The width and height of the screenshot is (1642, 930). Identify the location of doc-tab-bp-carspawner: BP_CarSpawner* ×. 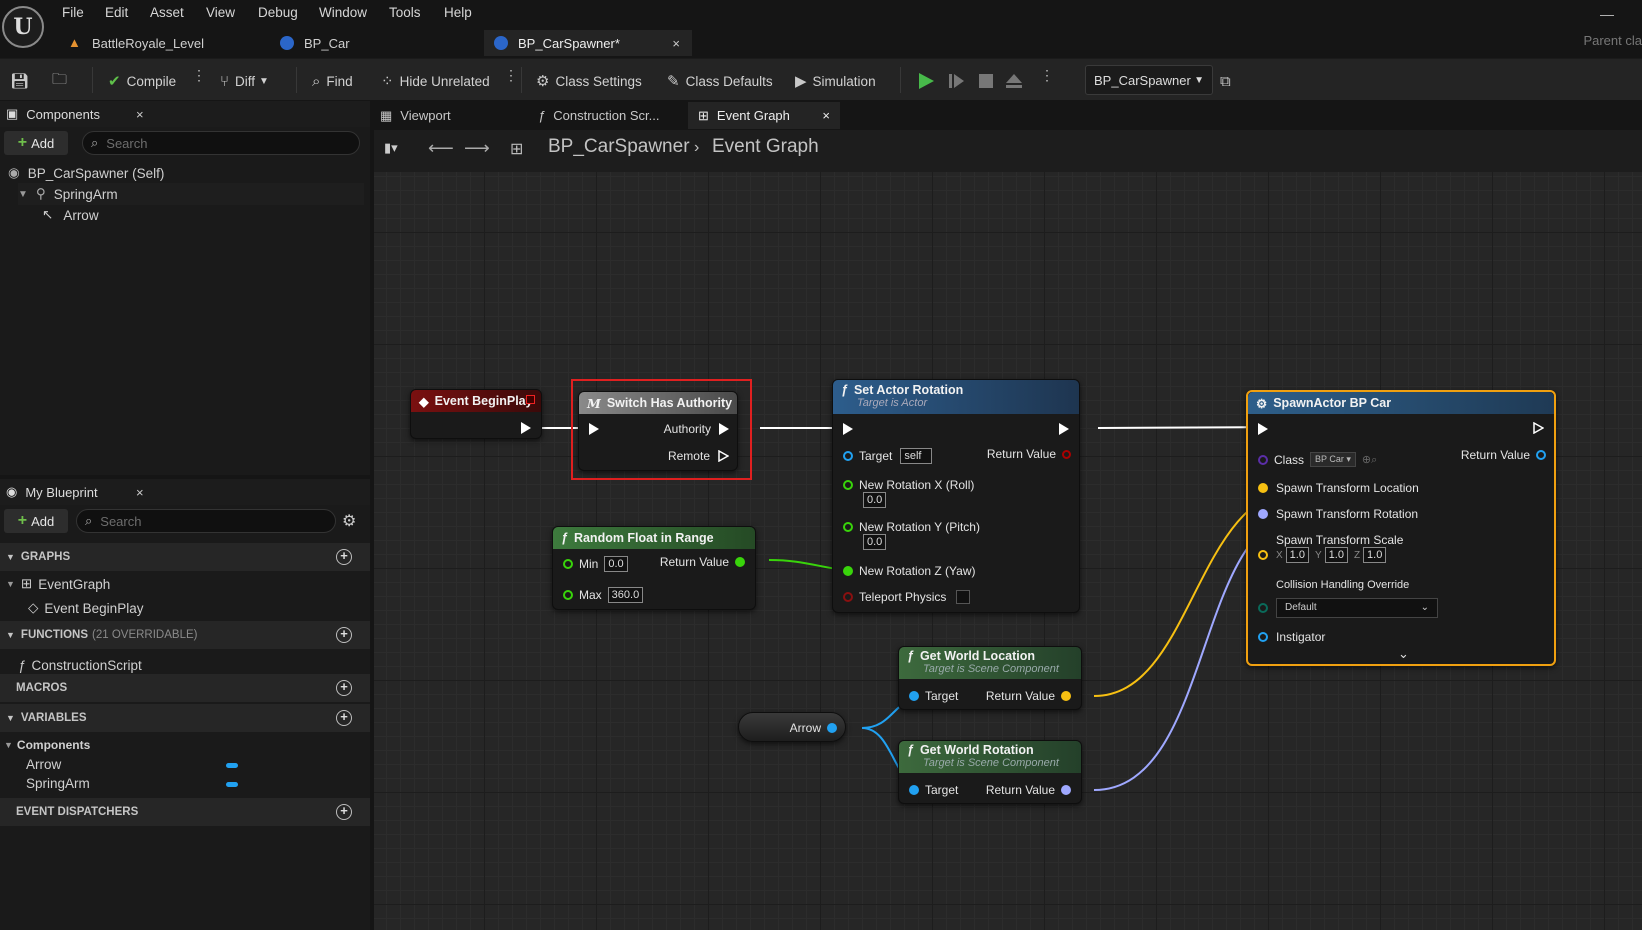
(588, 43).